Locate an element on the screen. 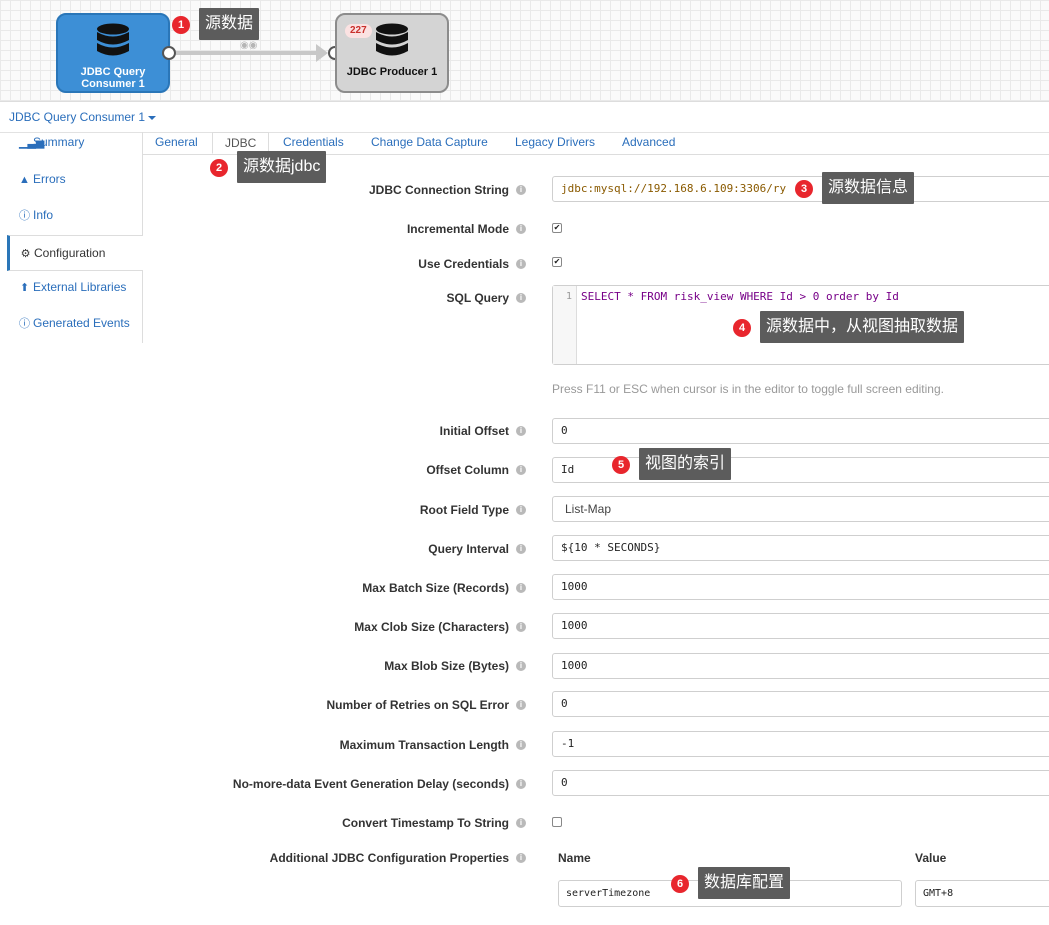 The height and width of the screenshot is (925, 1049). root-field-type-select: List-Map is located at coordinates (800, 509).